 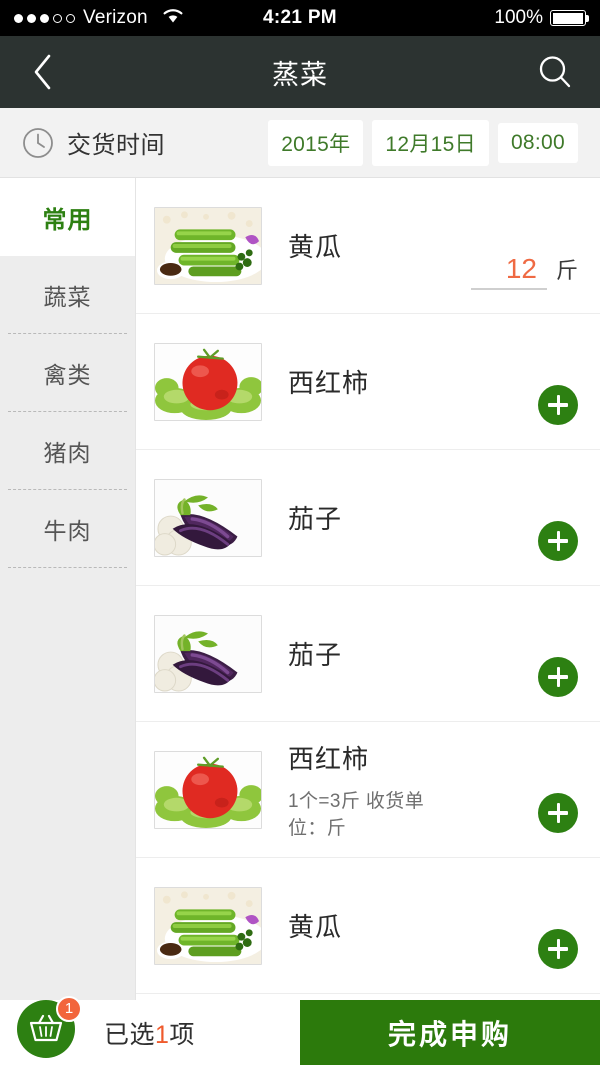 What do you see at coordinates (67, 220) in the screenshot?
I see `sidebar-item-label: 常用` at bounding box center [67, 220].